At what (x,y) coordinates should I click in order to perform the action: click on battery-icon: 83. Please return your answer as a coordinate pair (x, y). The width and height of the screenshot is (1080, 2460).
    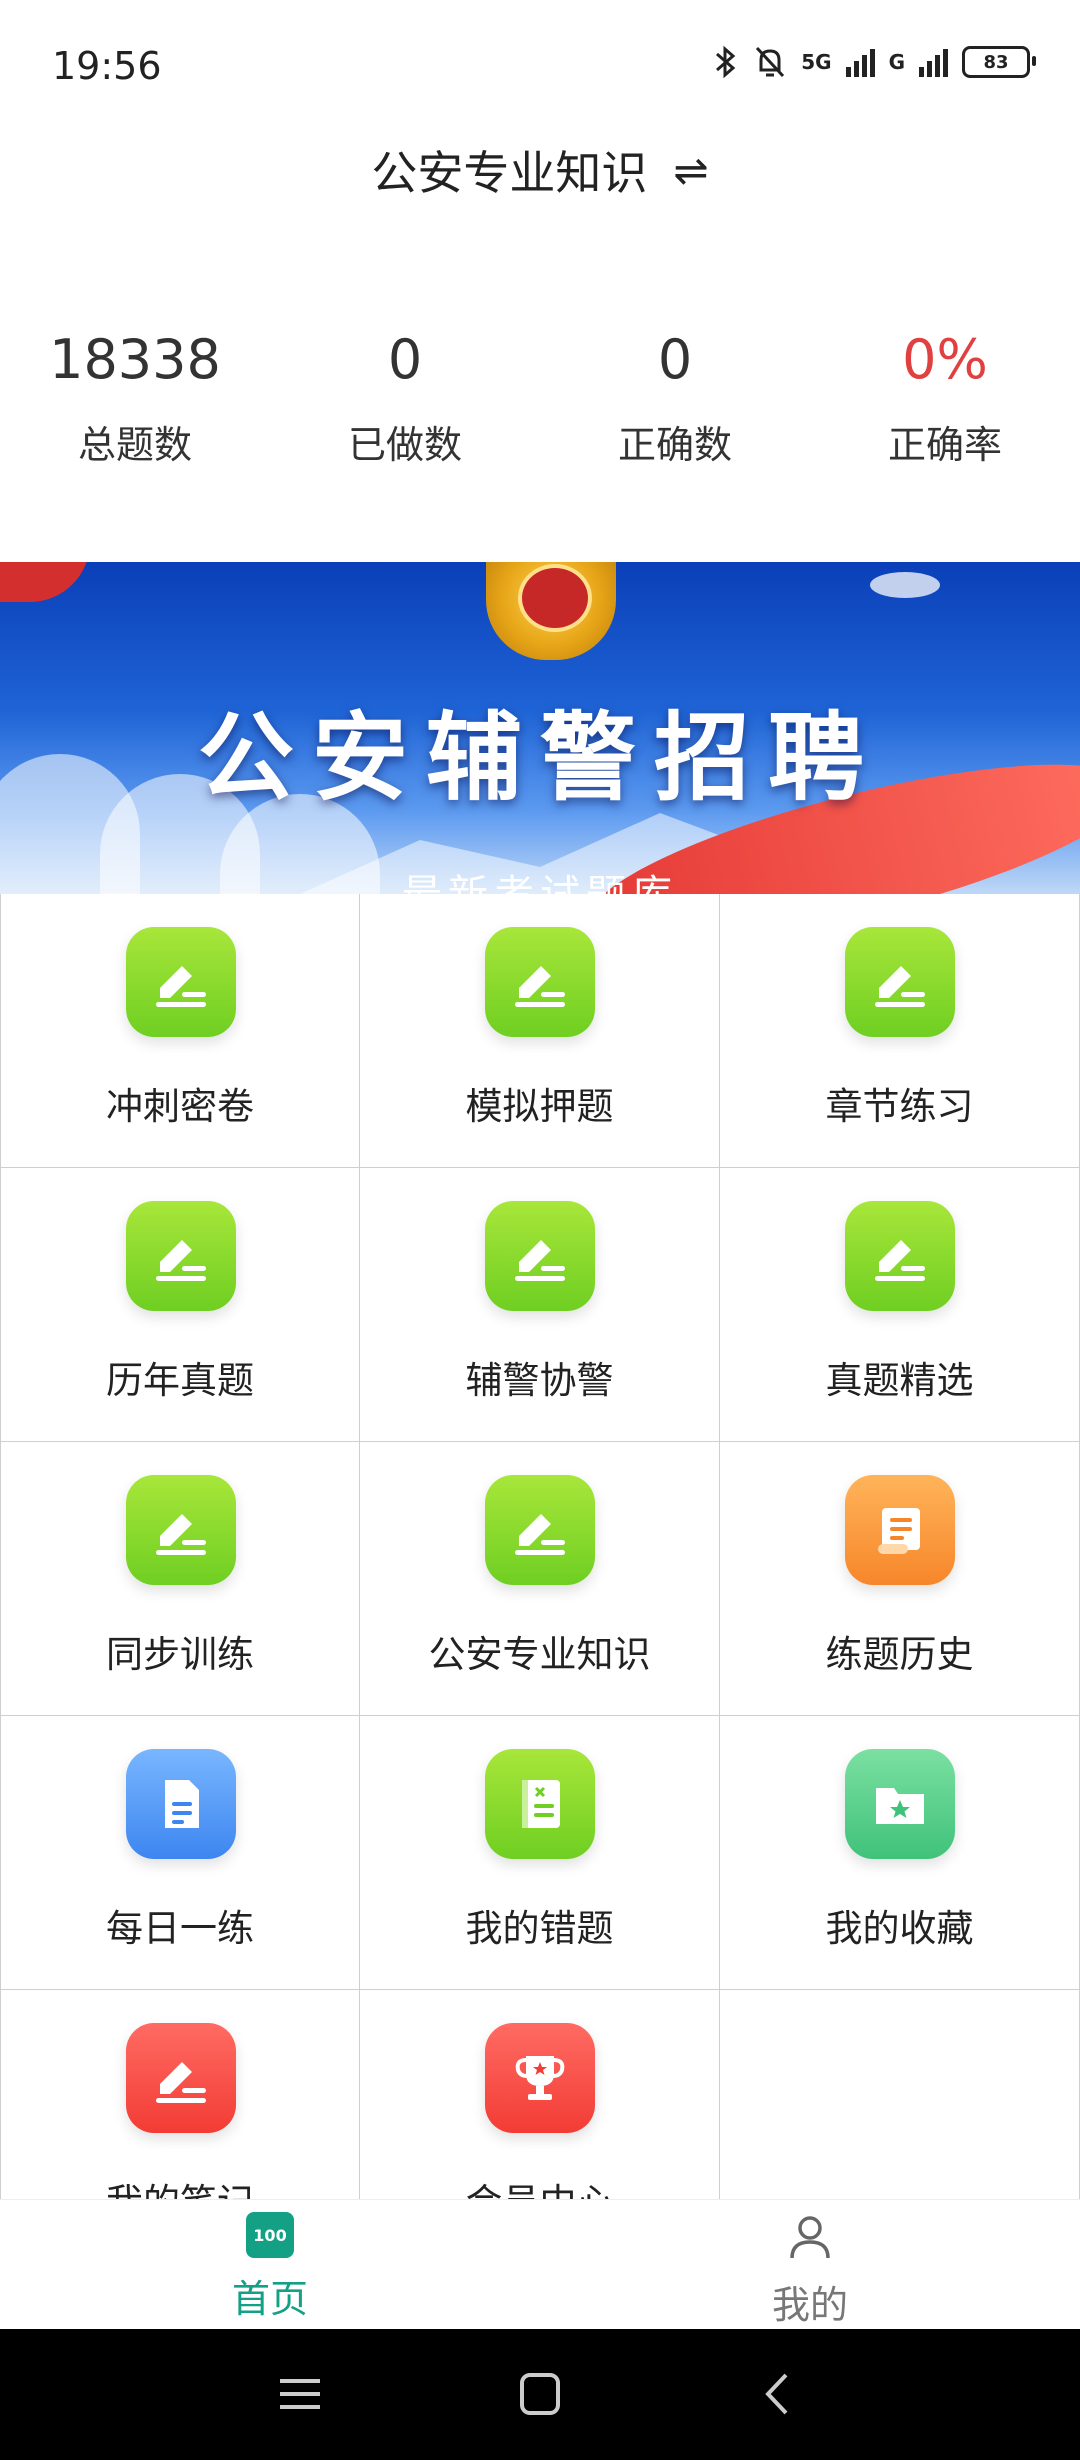
    Looking at the image, I should click on (999, 62).